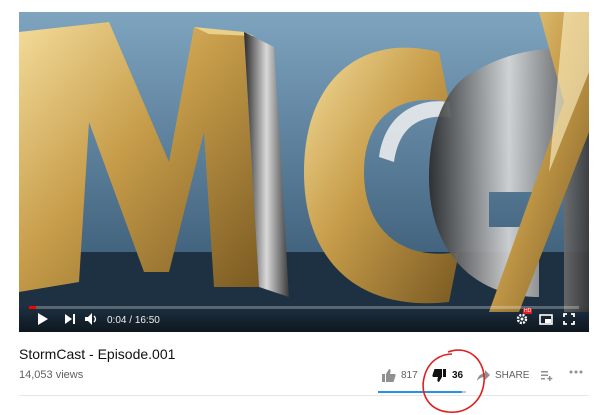  I want to click on share-label: SHARE, so click(512, 375).